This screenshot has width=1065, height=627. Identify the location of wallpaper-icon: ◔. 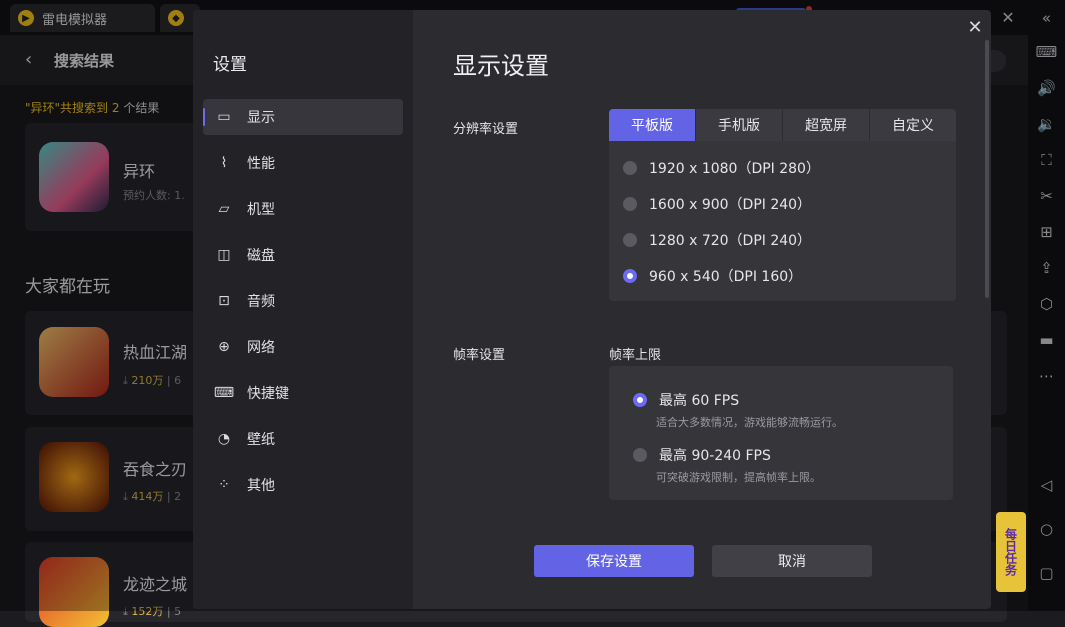
(224, 439).